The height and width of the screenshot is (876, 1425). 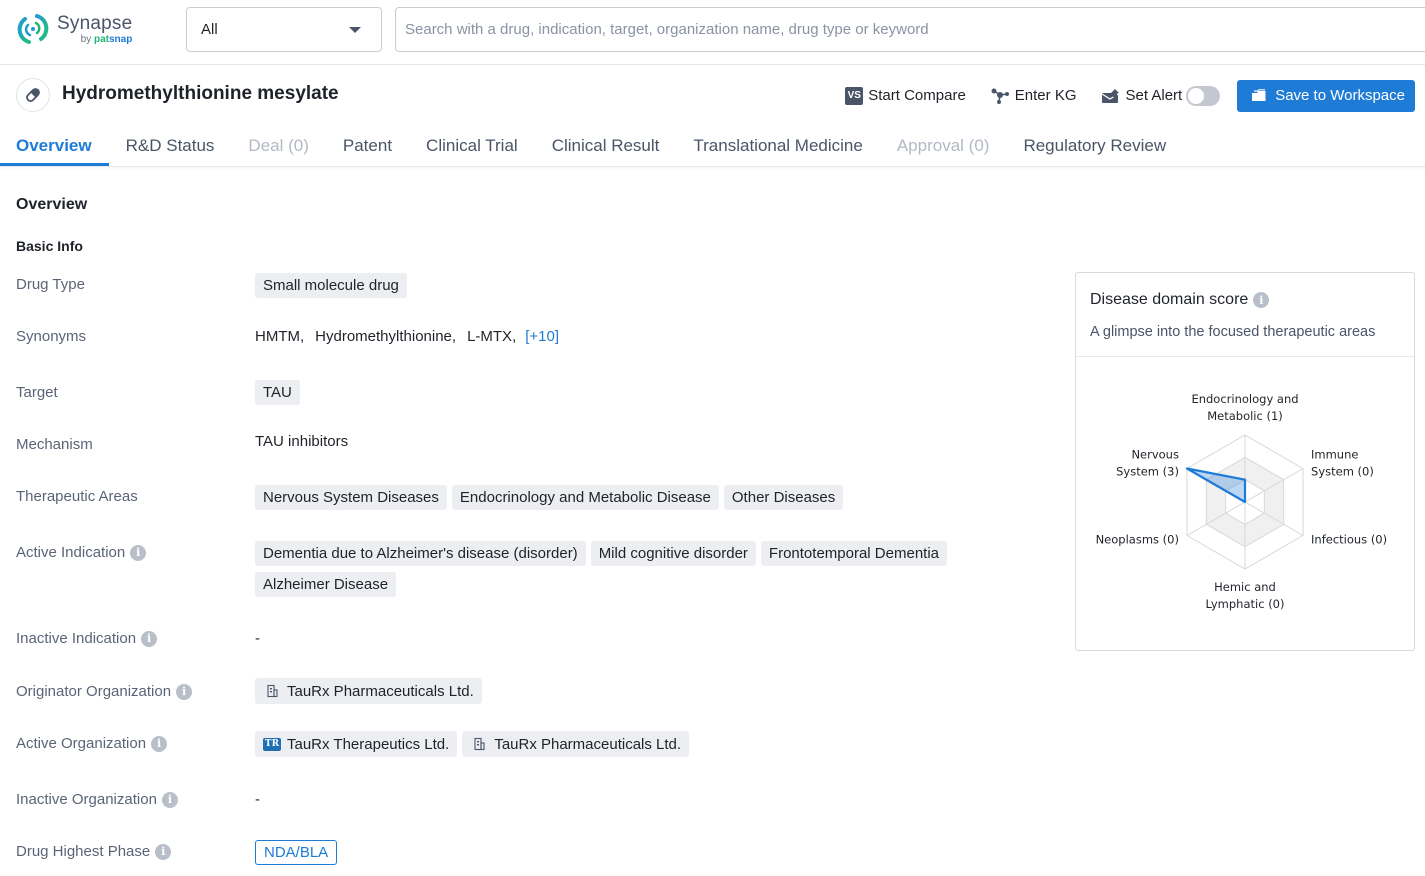 I want to click on label-text: Target, so click(x=37, y=392).